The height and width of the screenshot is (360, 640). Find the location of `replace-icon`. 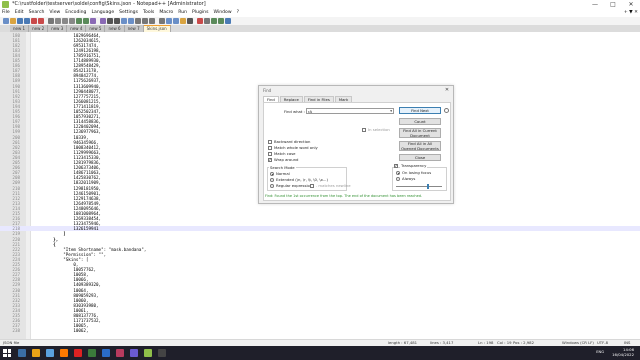

replace-icon is located at coordinates (103, 21).